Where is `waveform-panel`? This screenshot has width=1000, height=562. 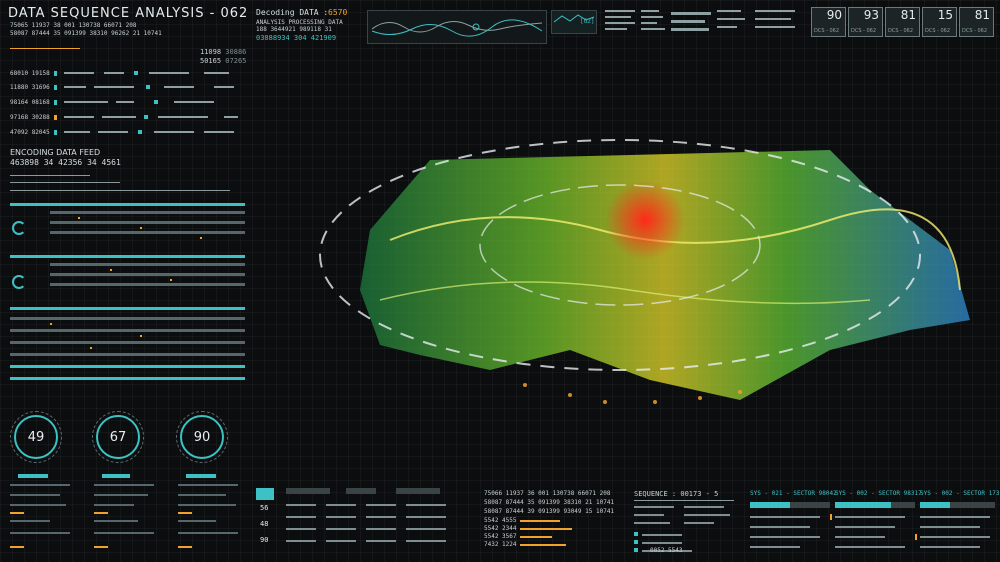 waveform-panel is located at coordinates (457, 27).